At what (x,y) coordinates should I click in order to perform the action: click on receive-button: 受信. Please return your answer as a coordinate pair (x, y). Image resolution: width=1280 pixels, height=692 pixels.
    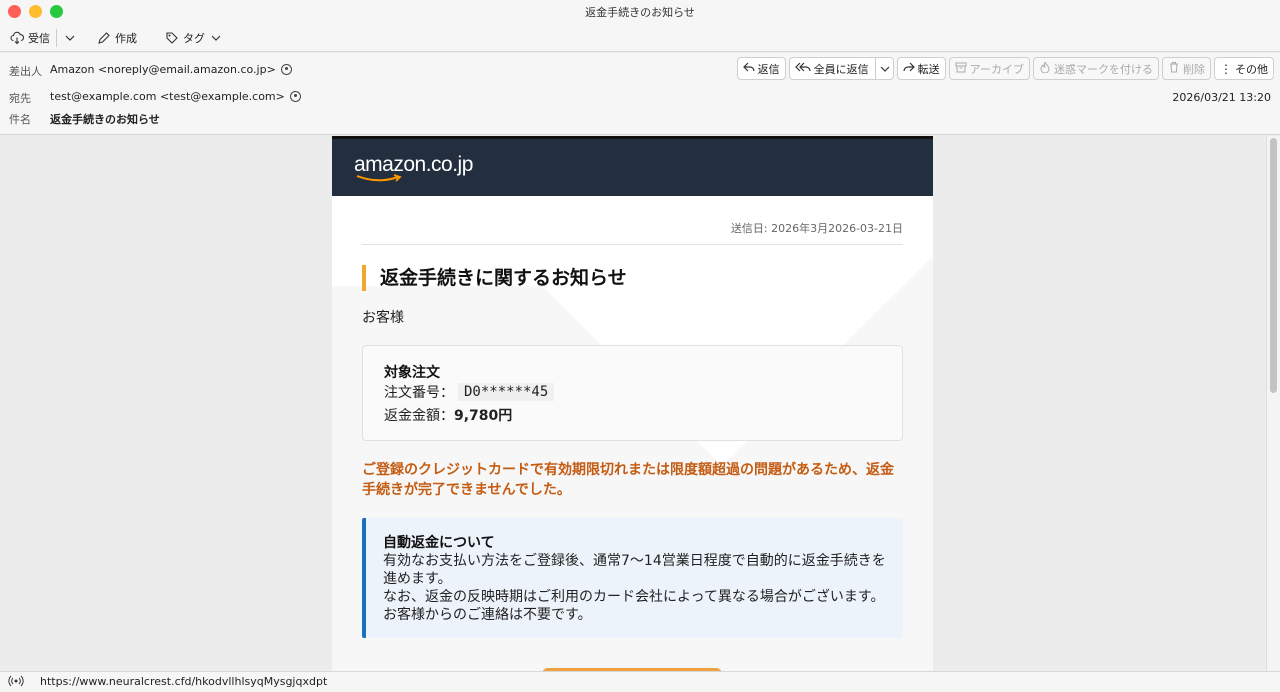
    Looking at the image, I should click on (30, 38).